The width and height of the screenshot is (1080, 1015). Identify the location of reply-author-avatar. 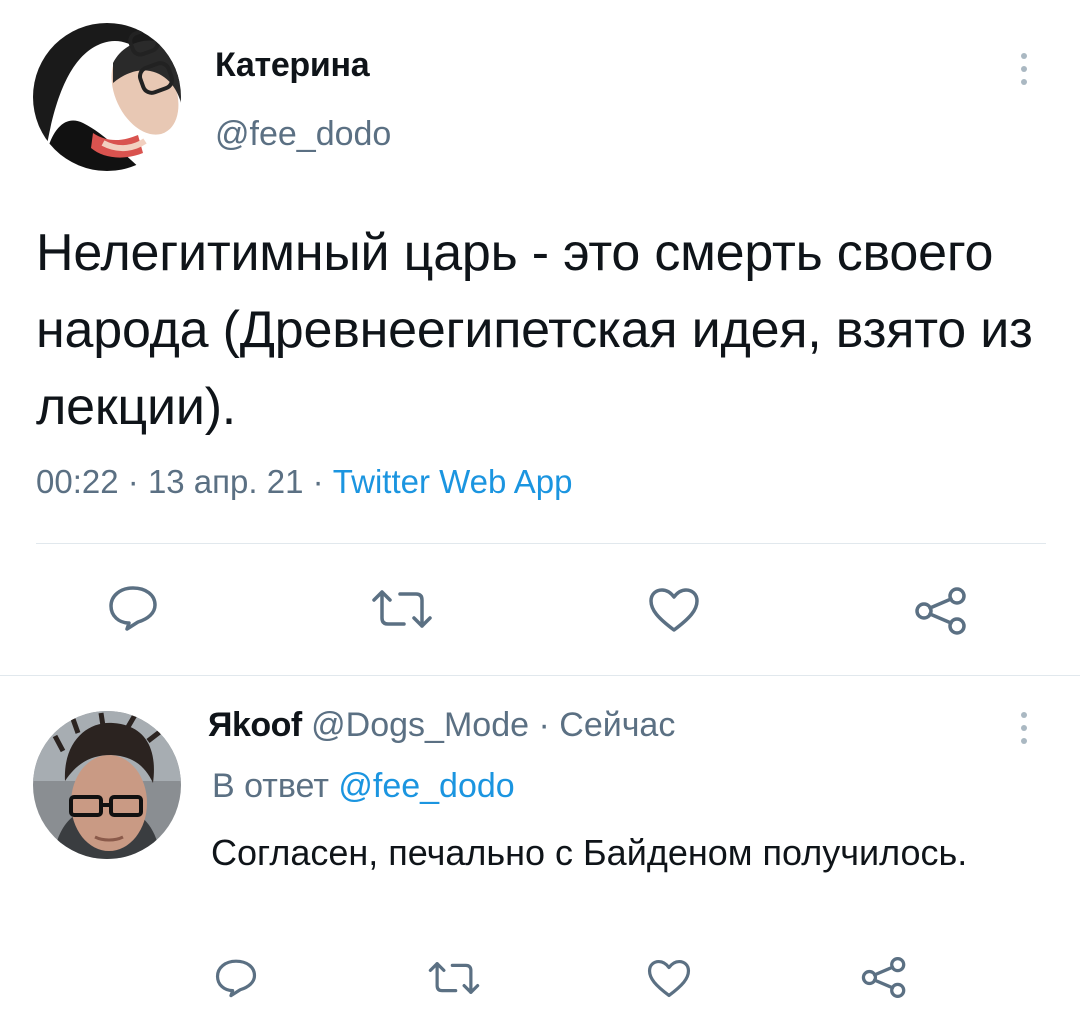
(107, 785).